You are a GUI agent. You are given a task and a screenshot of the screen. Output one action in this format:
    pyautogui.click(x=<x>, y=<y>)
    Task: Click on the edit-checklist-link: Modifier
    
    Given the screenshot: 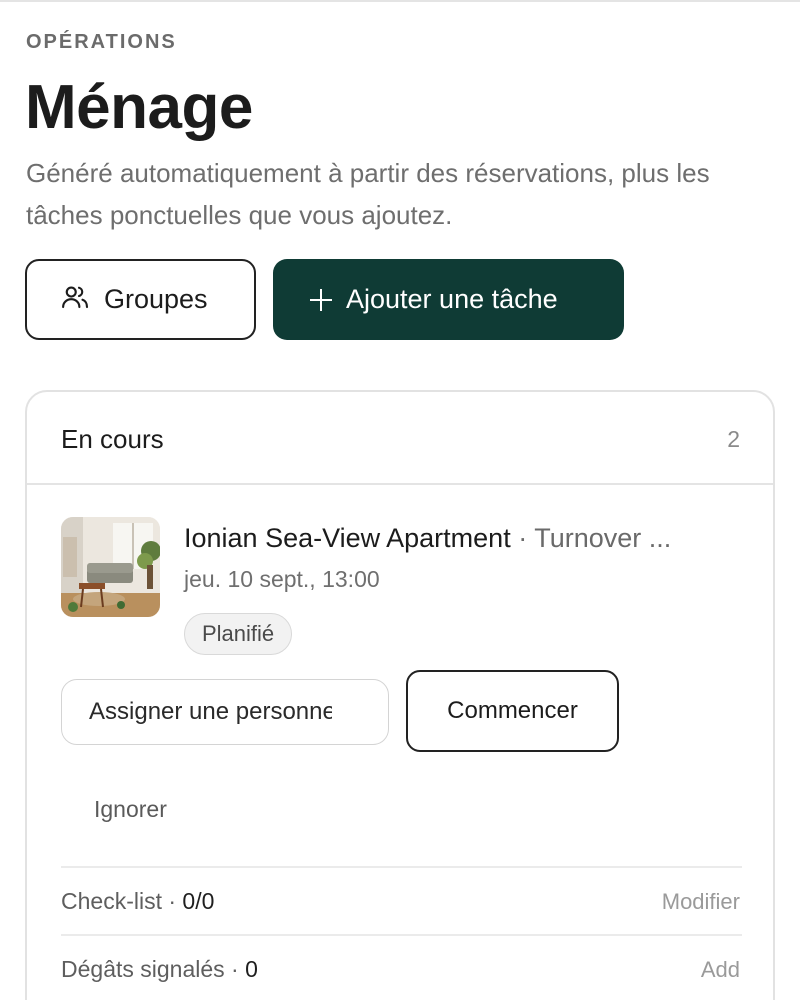 What is the action you would take?
    pyautogui.click(x=701, y=902)
    